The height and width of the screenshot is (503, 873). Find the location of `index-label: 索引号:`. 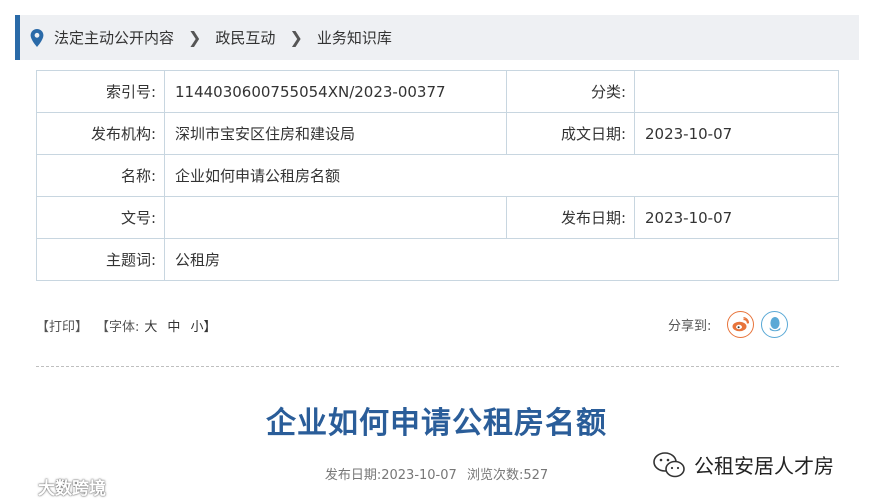

index-label: 索引号: is located at coordinates (100, 91).